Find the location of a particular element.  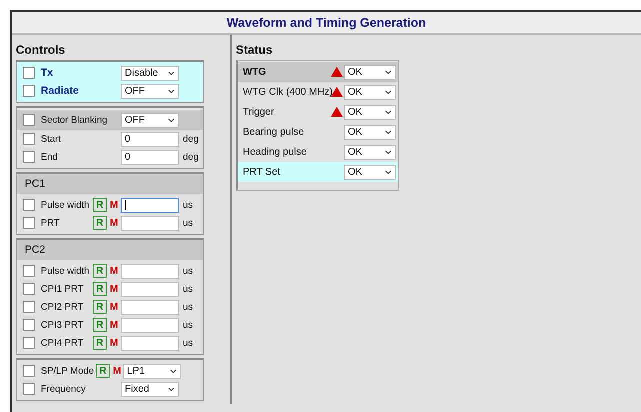

field-label: SP/LP Mode is located at coordinates (67, 371).